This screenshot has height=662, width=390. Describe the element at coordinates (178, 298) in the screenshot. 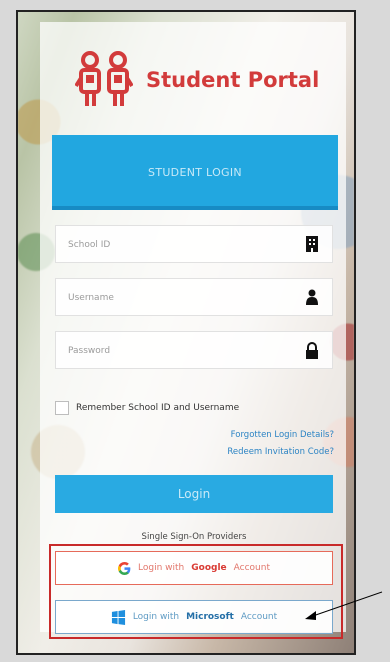

I see `username-input` at that location.